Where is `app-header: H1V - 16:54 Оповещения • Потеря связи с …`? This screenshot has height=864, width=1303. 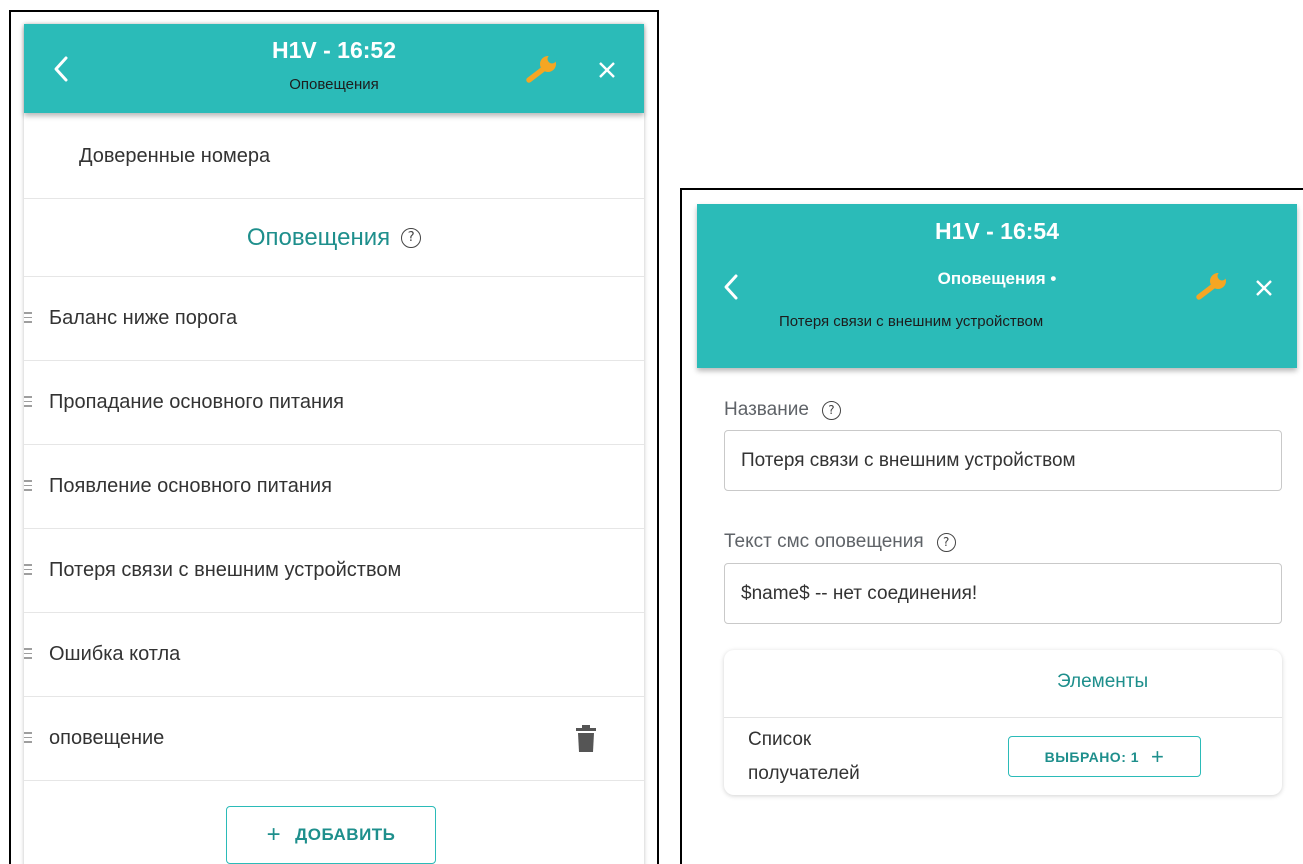 app-header: H1V - 16:54 Оповещения • Потеря связи с … is located at coordinates (997, 286).